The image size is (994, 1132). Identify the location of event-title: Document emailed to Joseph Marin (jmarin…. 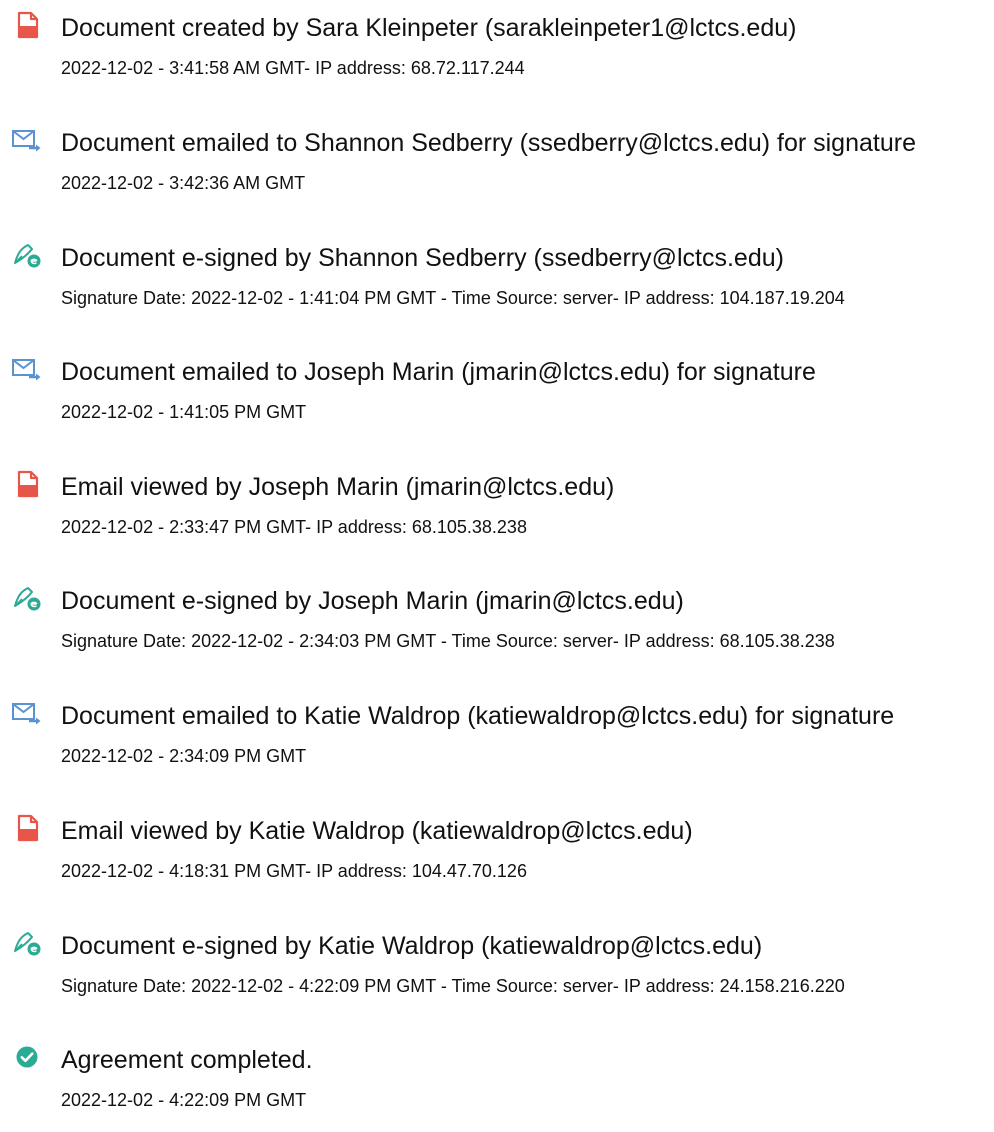
(438, 372).